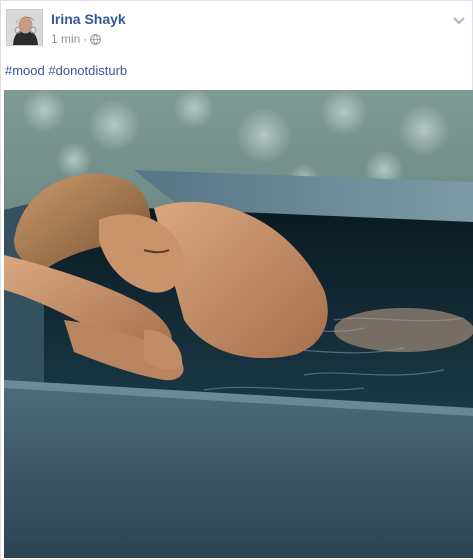 The image size is (473, 560). I want to click on chevron-down-icon, so click(459, 19).